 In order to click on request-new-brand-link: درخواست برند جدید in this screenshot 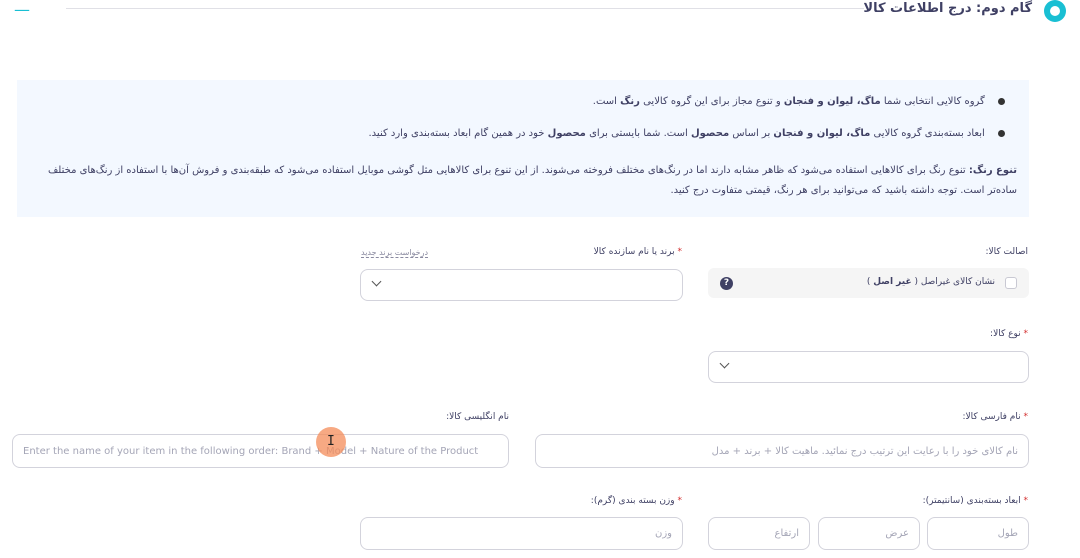, I will do `click(395, 253)`.